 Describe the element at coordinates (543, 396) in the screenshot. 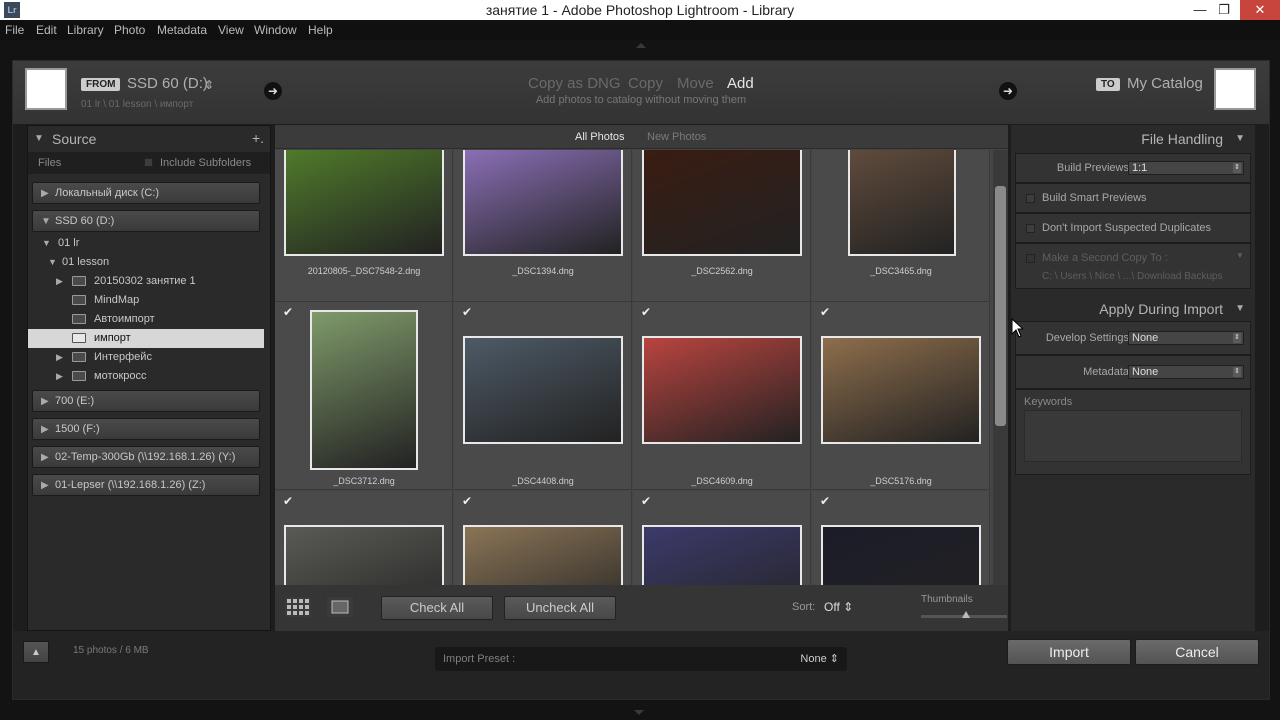

I see `photo-cell: ✔ _DSC4408.dng` at that location.